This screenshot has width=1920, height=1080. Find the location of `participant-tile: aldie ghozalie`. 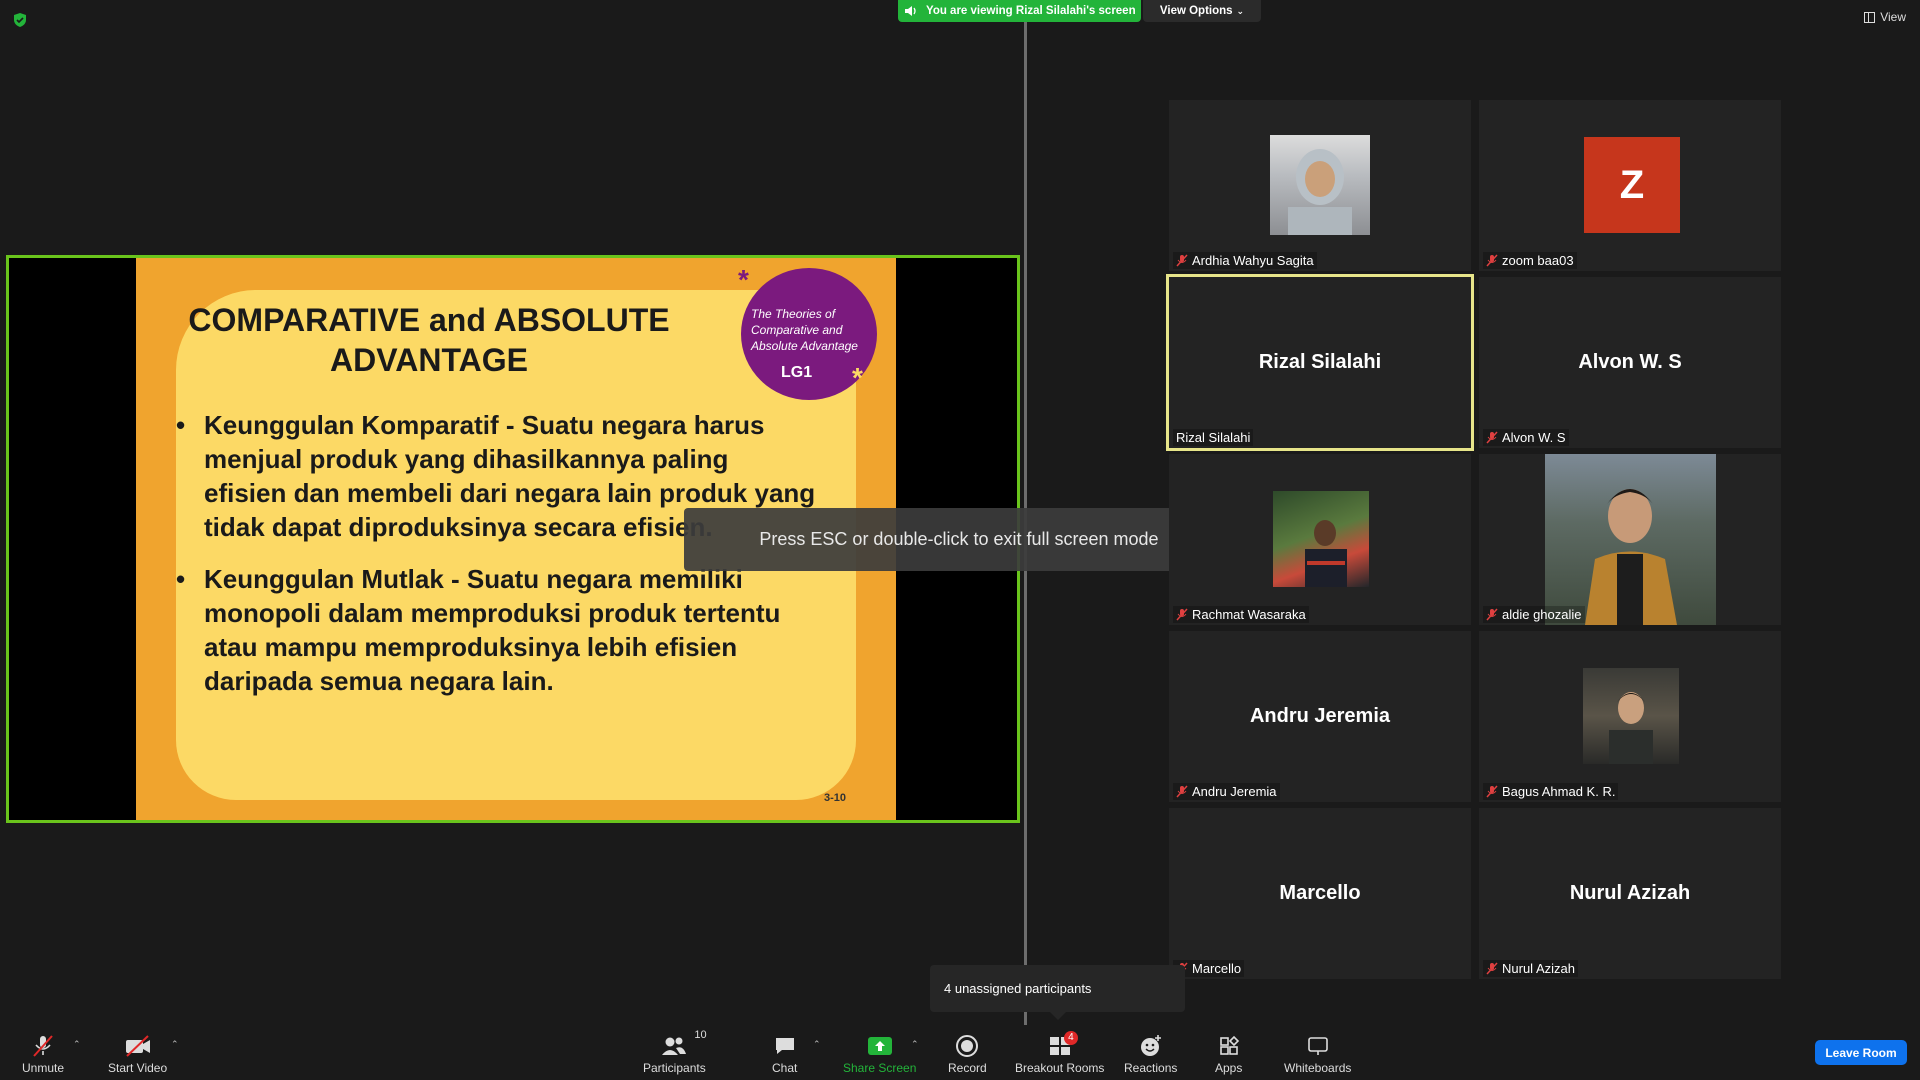

participant-tile: aldie ghozalie is located at coordinates (1630, 539).